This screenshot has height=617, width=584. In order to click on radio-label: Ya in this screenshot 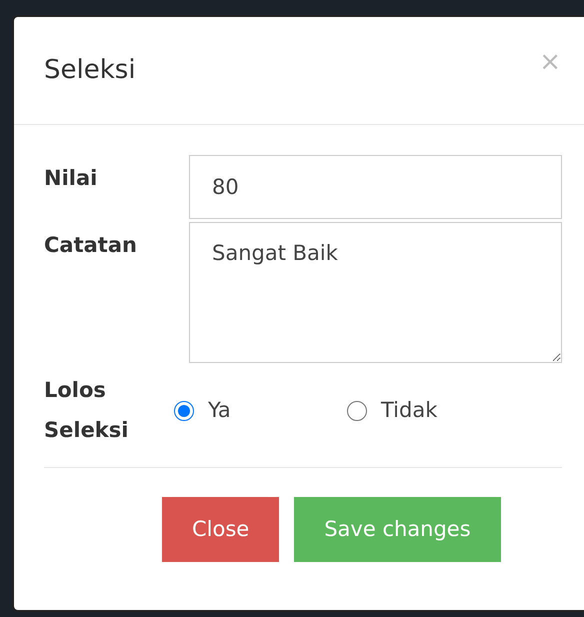, I will do `click(219, 411)`.